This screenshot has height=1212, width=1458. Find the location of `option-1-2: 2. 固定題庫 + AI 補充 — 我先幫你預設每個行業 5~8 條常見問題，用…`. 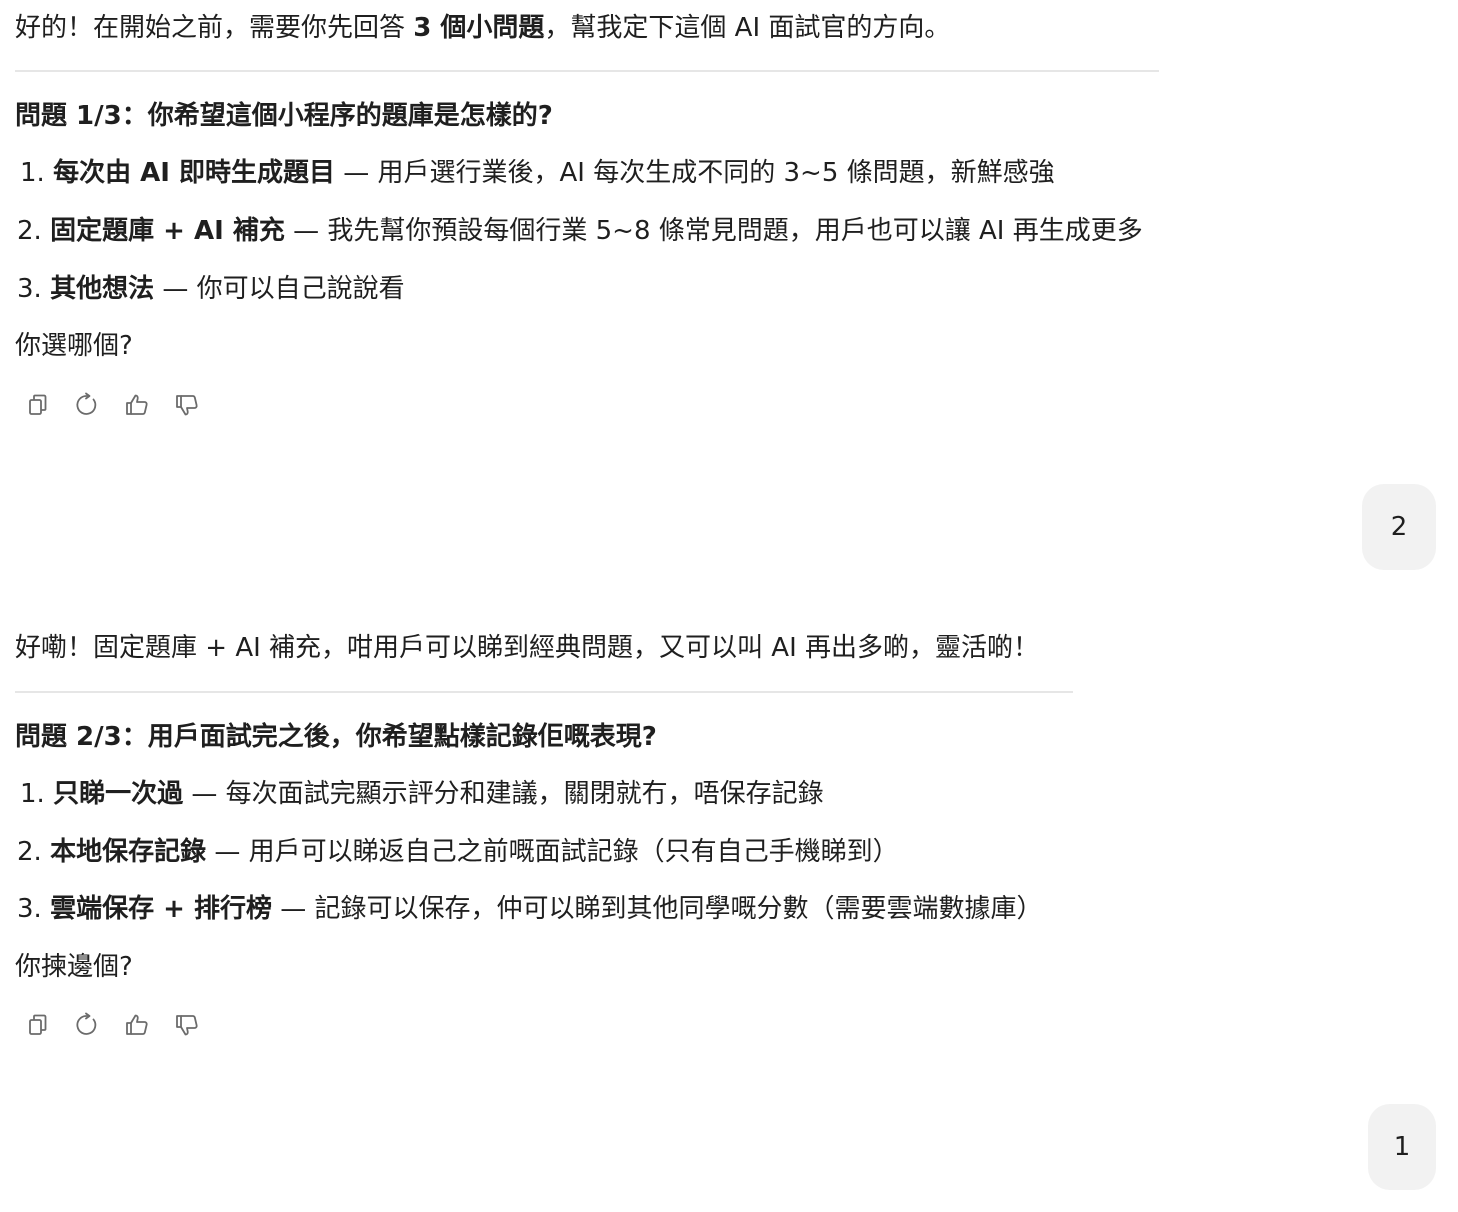

option-1-2: 2. 固定題庫 + AI 補充 — 我先幫你預設每個行業 5~8 條常見問題，用… is located at coordinates (580, 231).